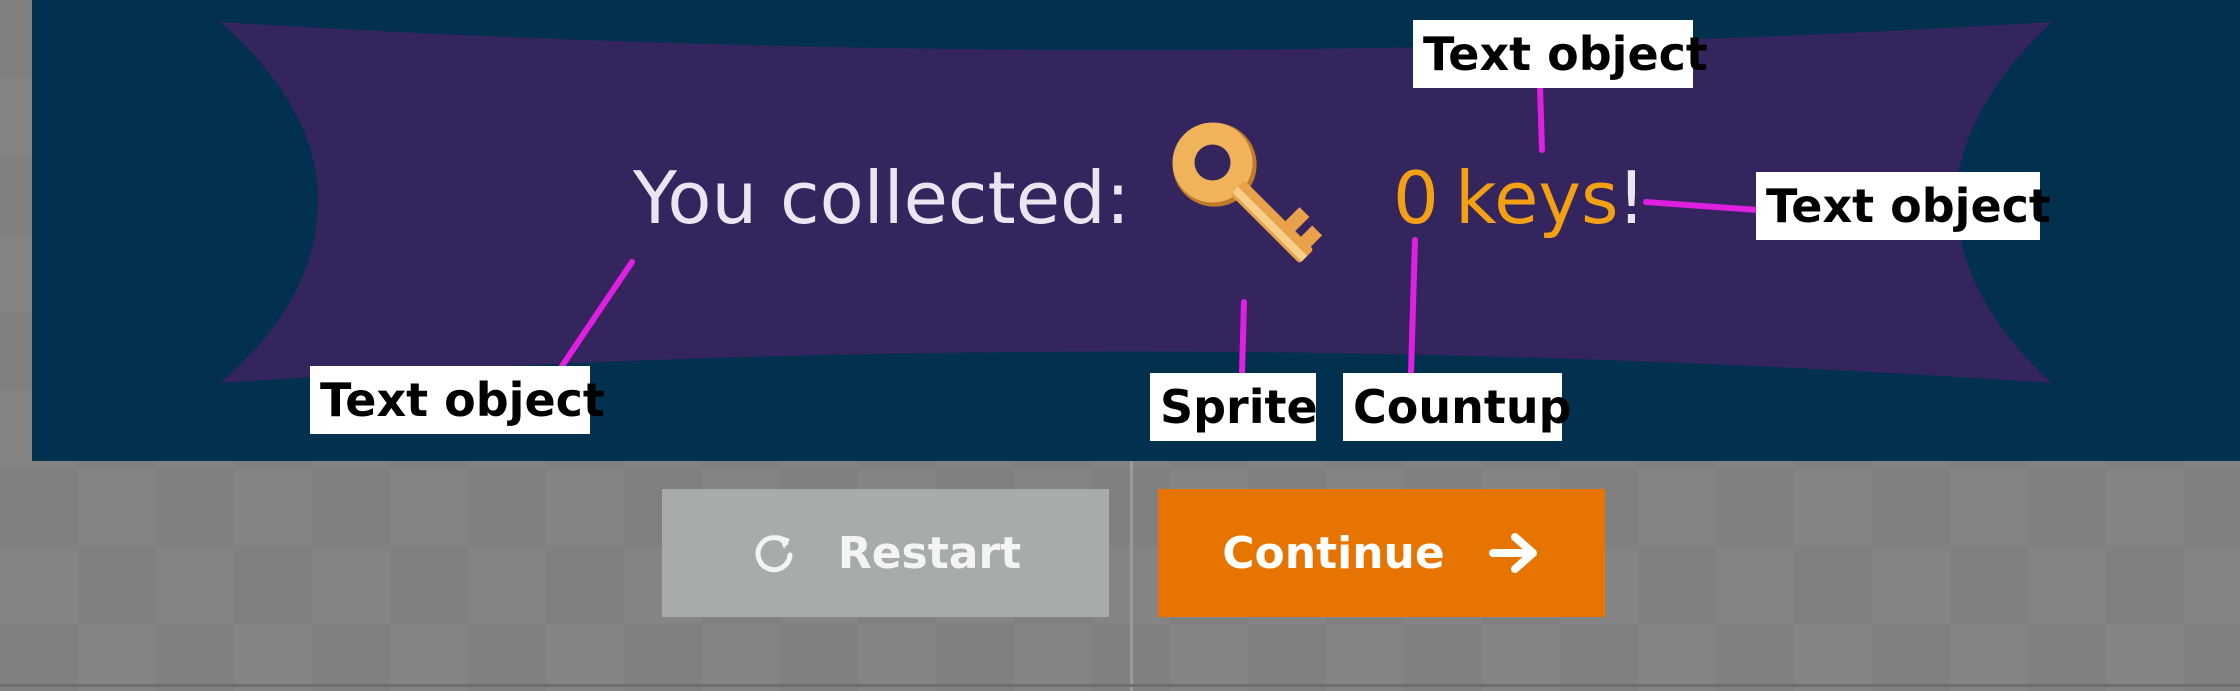  I want to click on callout-countup: Countup, so click(1457, 407).